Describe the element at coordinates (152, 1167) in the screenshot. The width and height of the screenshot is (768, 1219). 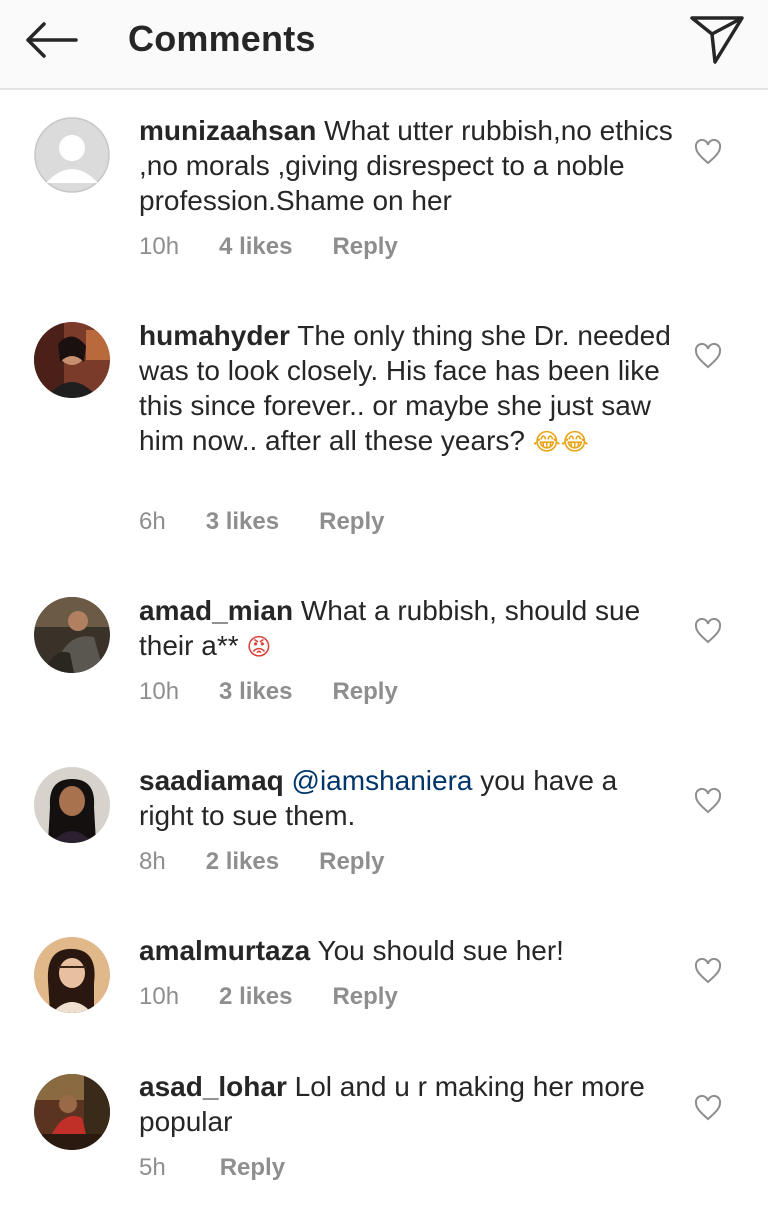
I see `comment-time: 5h` at that location.